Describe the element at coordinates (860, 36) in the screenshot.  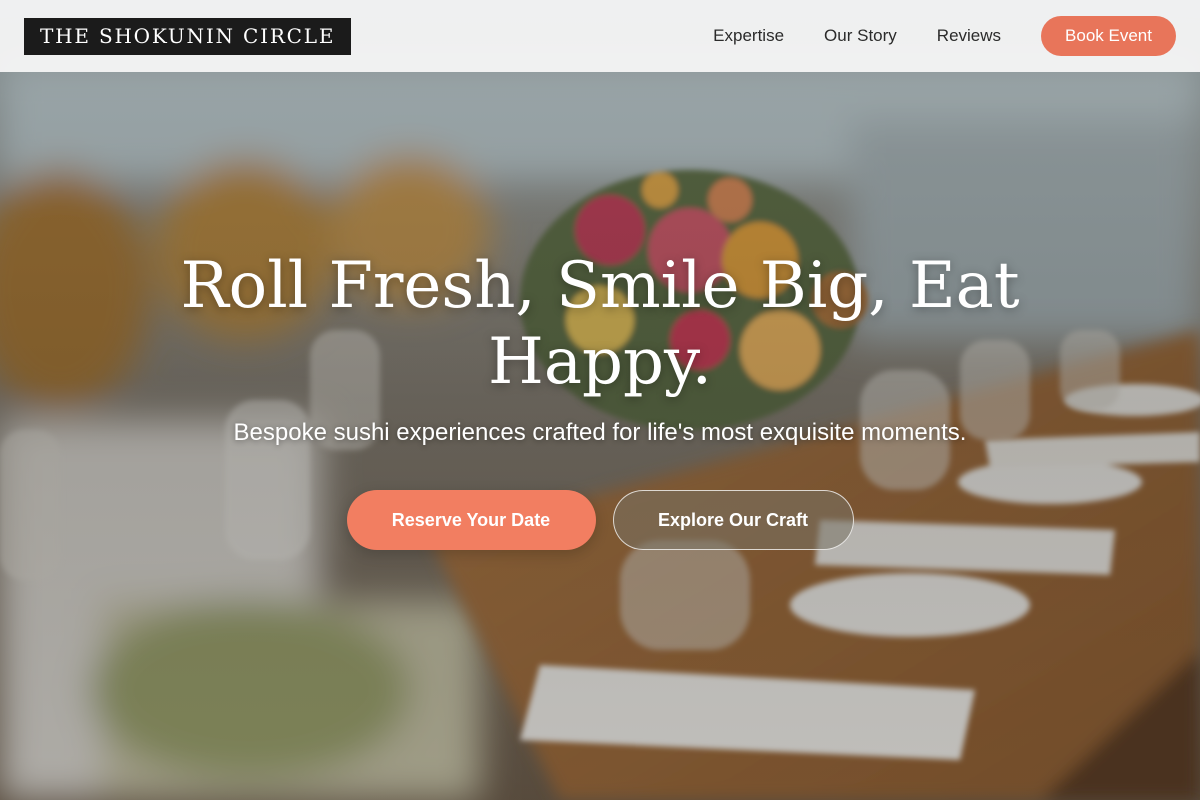
I see `nav-link-our-story: Our Story` at that location.